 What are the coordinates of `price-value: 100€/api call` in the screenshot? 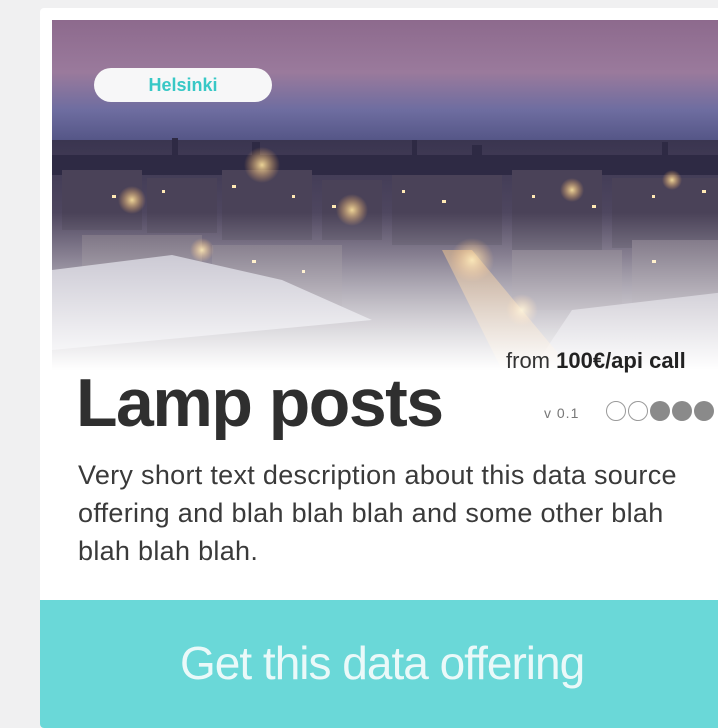 It's located at (621, 360).